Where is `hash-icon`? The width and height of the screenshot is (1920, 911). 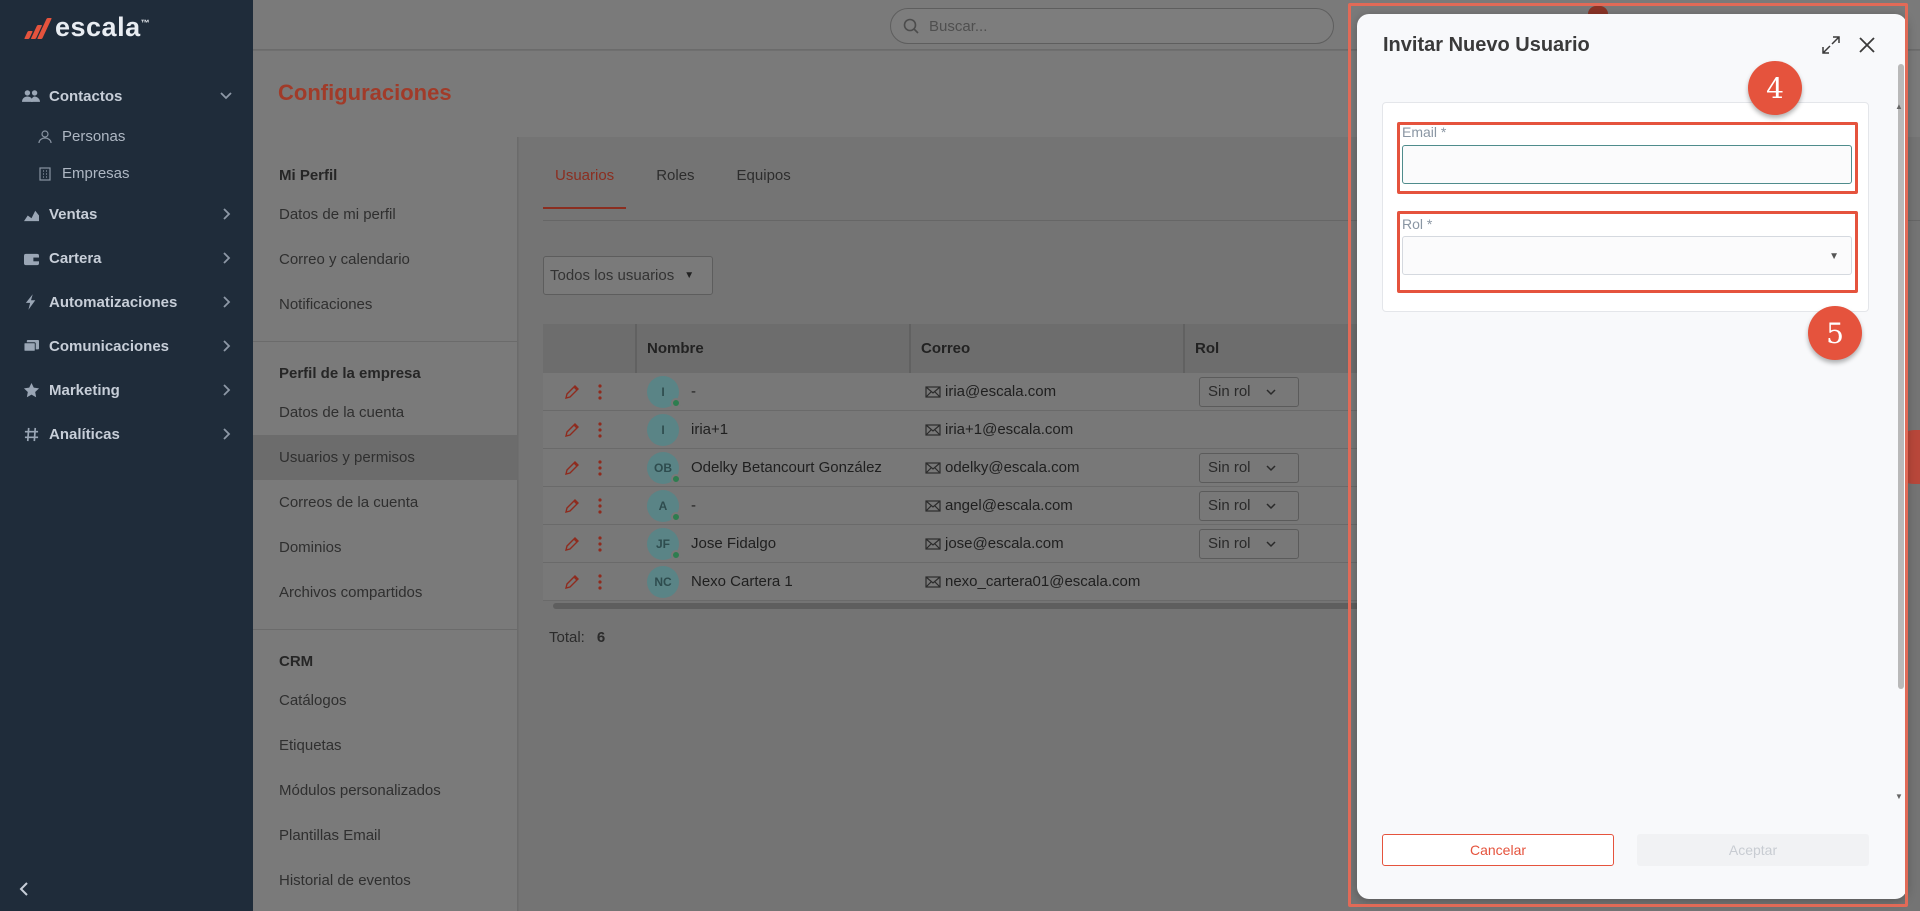 hash-icon is located at coordinates (31, 434).